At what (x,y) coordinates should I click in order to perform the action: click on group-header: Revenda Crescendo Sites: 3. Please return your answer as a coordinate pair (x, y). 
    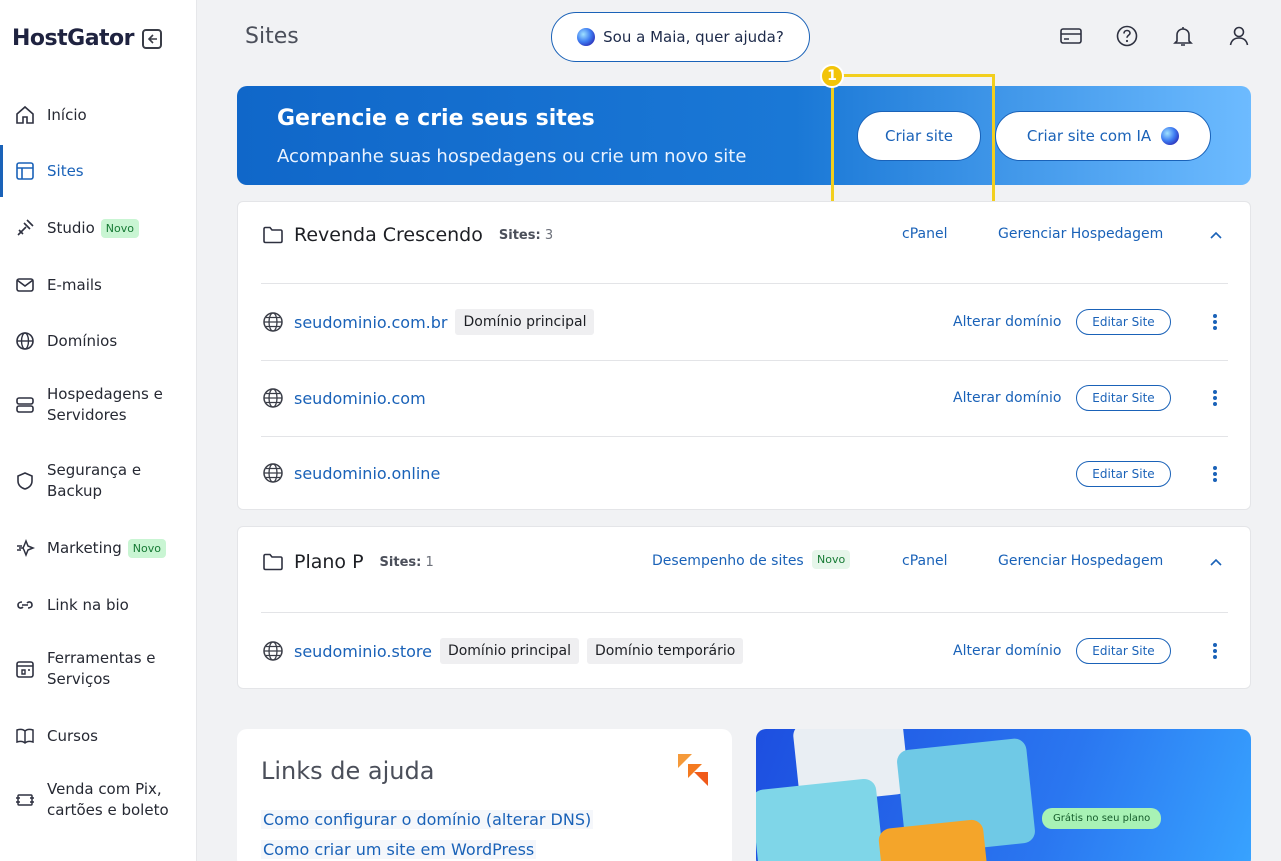
    Looking at the image, I should click on (407, 235).